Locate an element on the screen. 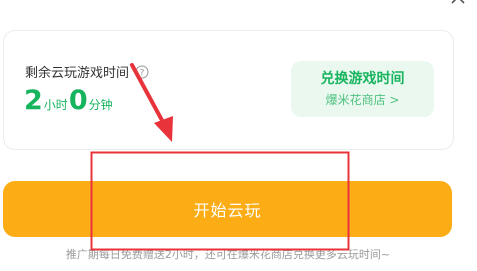  remaining-time-label: 剩余云玩游戏时间 is located at coordinates (77, 73).